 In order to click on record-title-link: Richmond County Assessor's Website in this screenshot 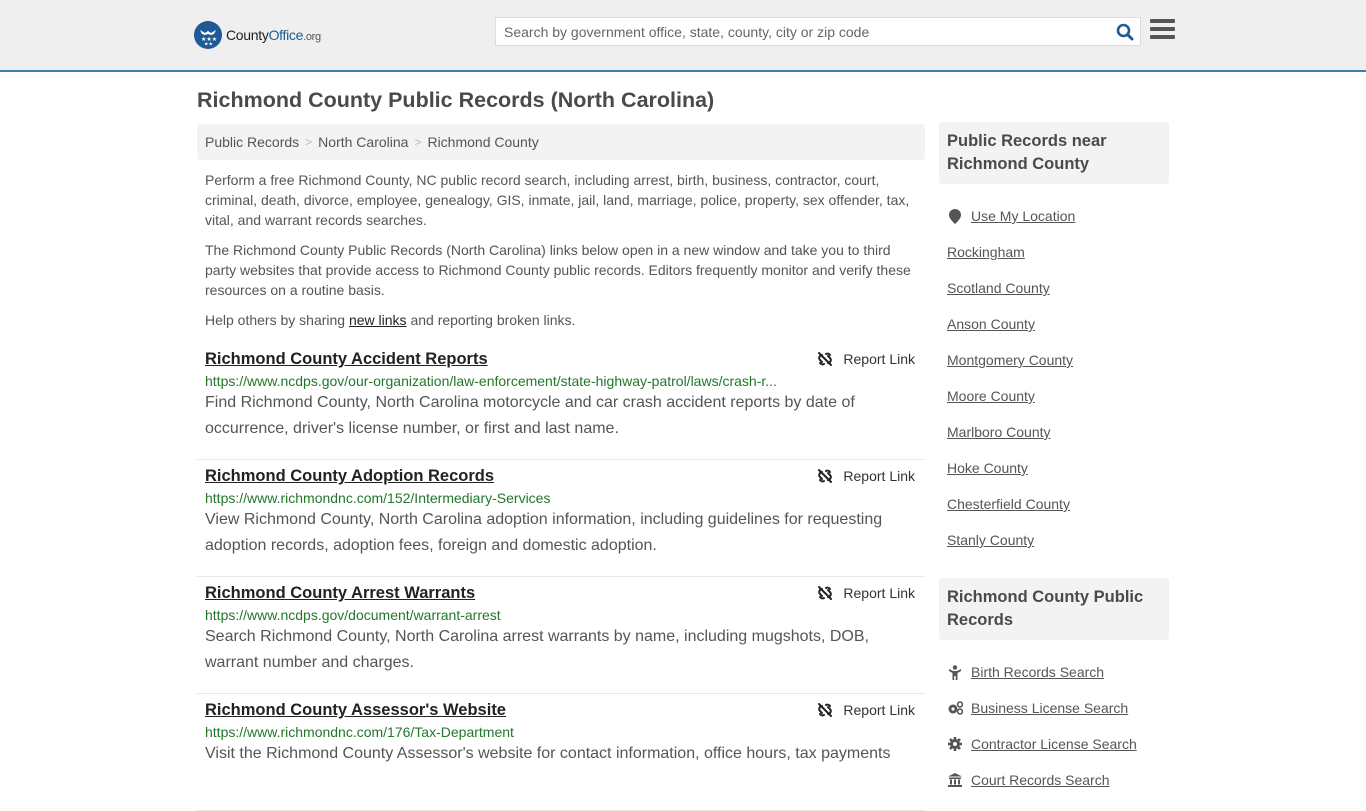, I will do `click(355, 710)`.